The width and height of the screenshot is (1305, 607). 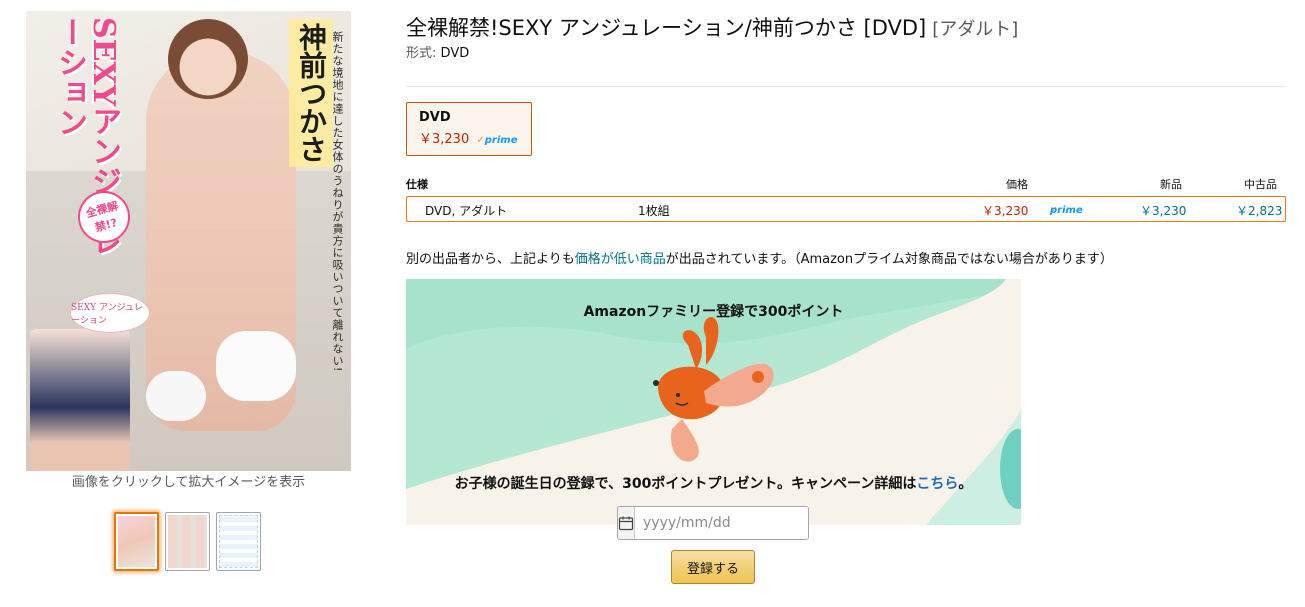 I want to click on calendar-icon, so click(x=626, y=523).